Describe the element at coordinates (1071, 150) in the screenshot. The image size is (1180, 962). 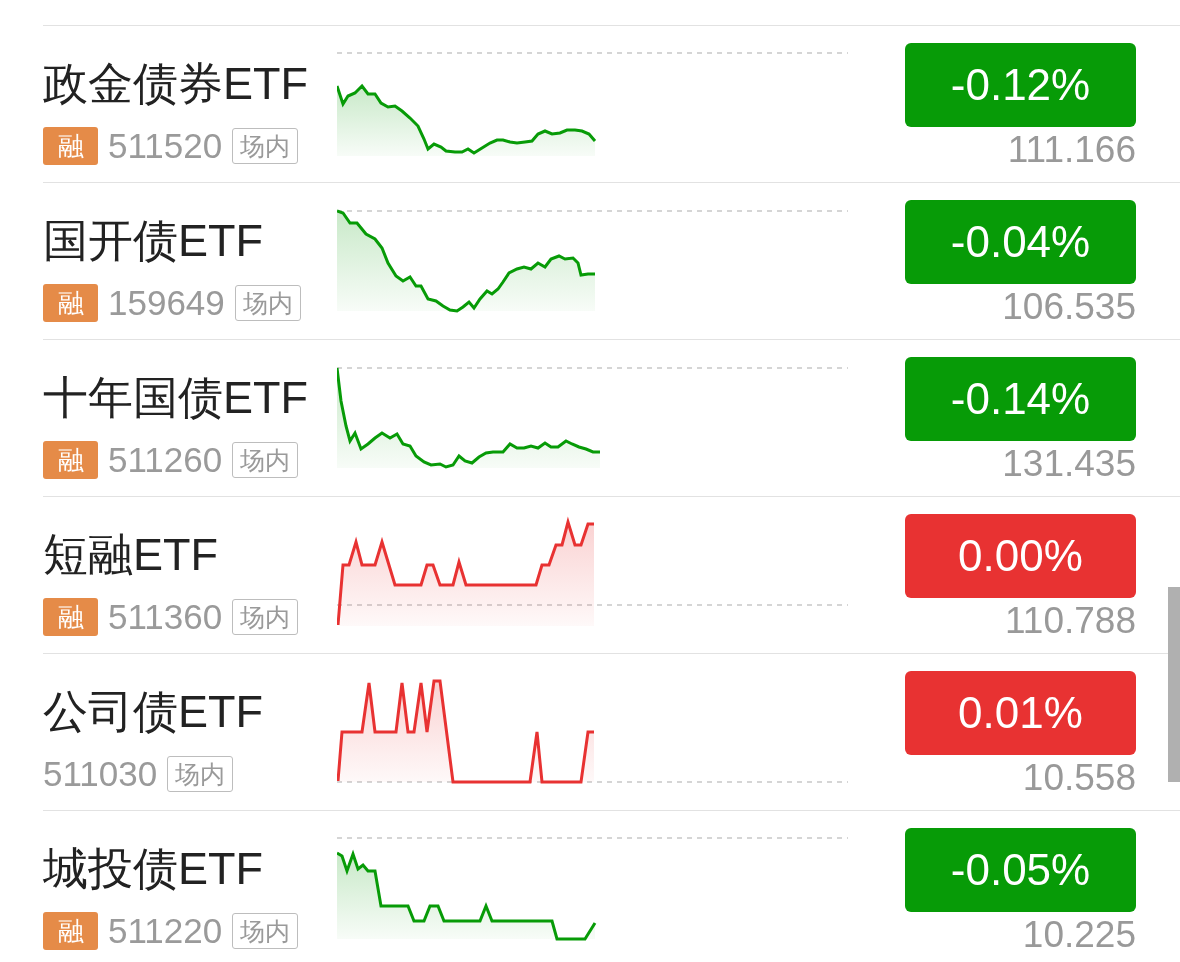
I see `price-value: 111.166` at that location.